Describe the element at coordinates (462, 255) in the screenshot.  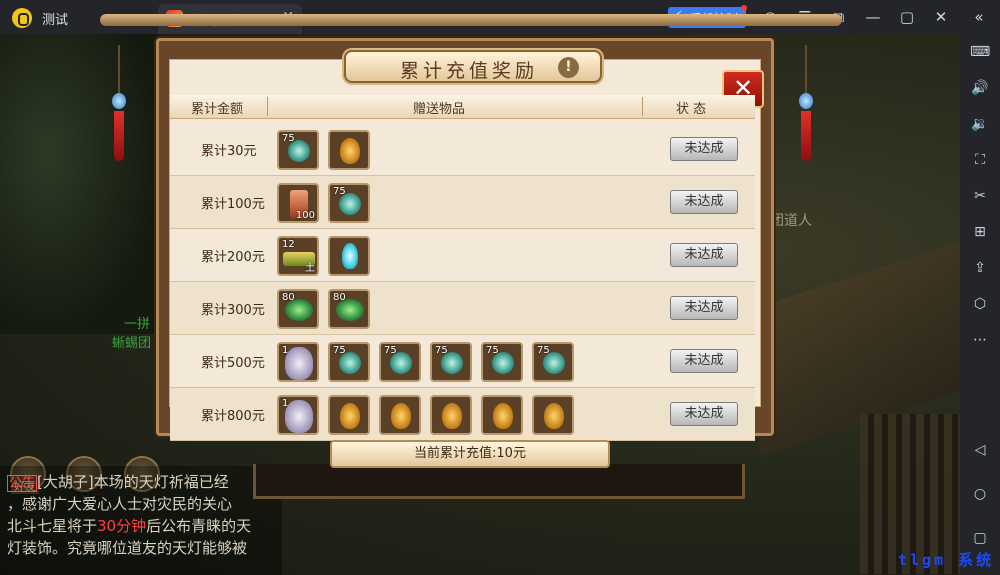
I see `table-row: 累计200元 12 土 未达成` at that location.